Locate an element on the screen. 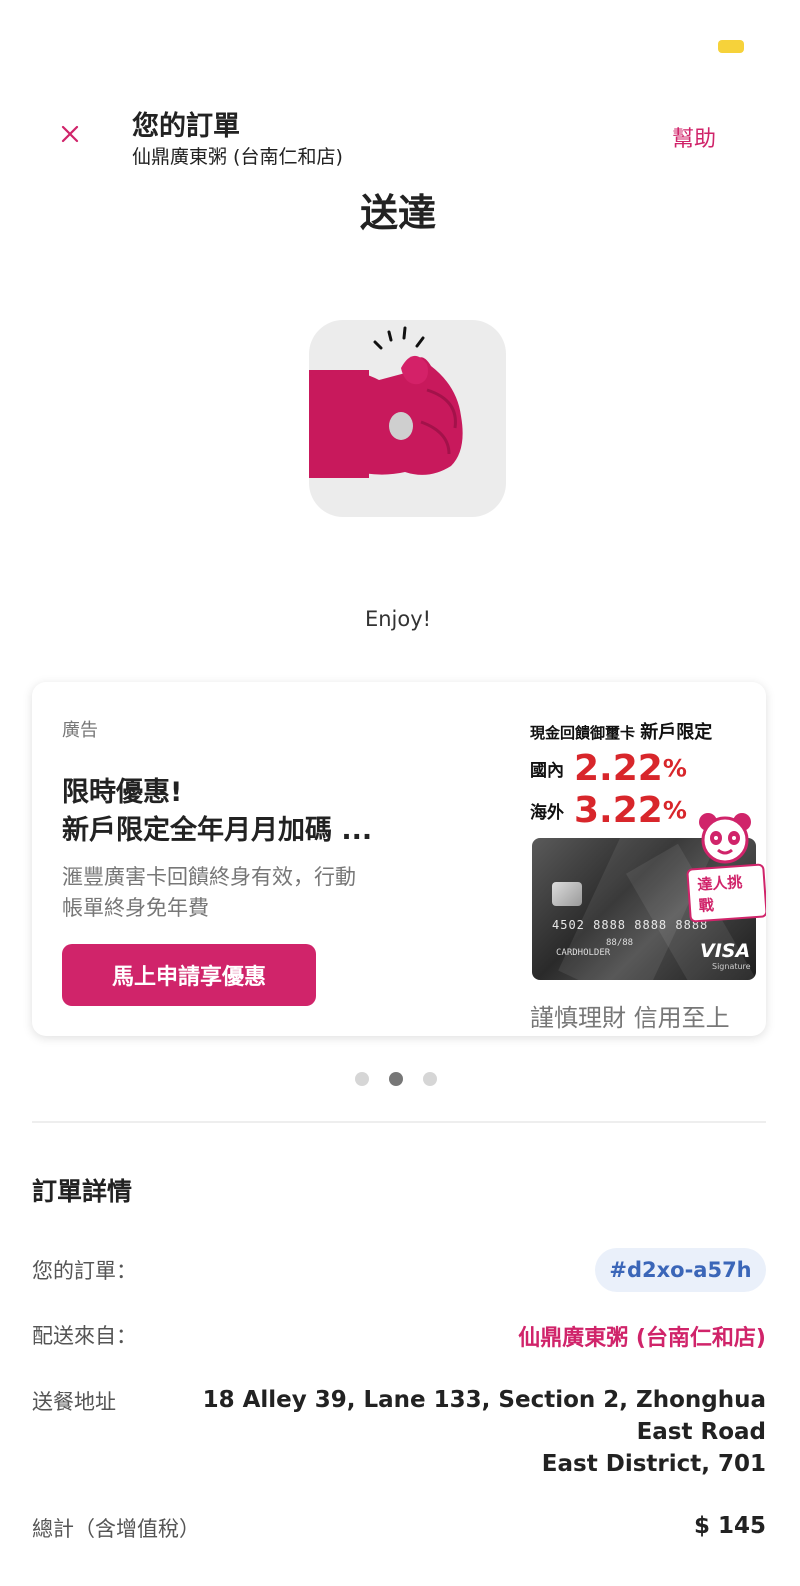 This screenshot has height=1586, width=800. card-chip-icon is located at coordinates (567, 894).